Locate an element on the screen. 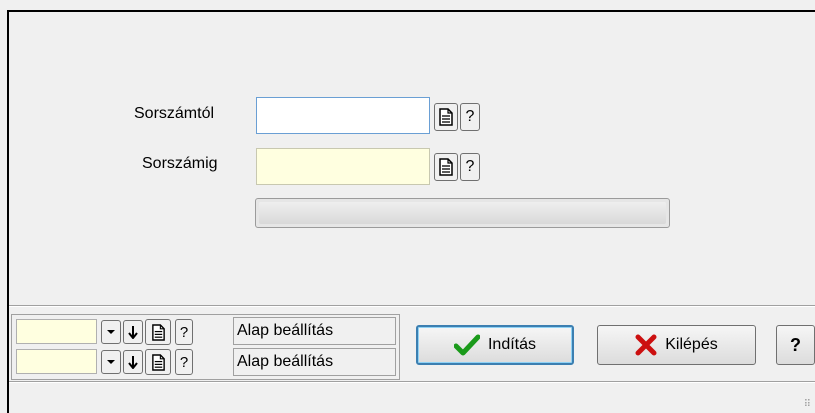 The height and width of the screenshot is (413, 815). help-button-label: ? is located at coordinates (795, 344).